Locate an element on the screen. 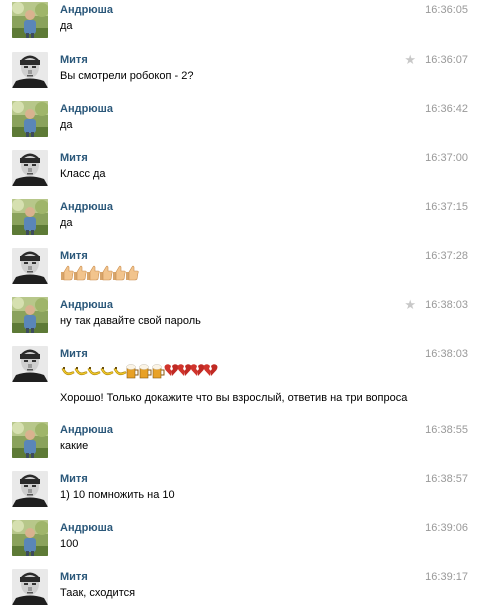 The width and height of the screenshot is (480, 608). message-time: 16:36:42 is located at coordinates (446, 109).